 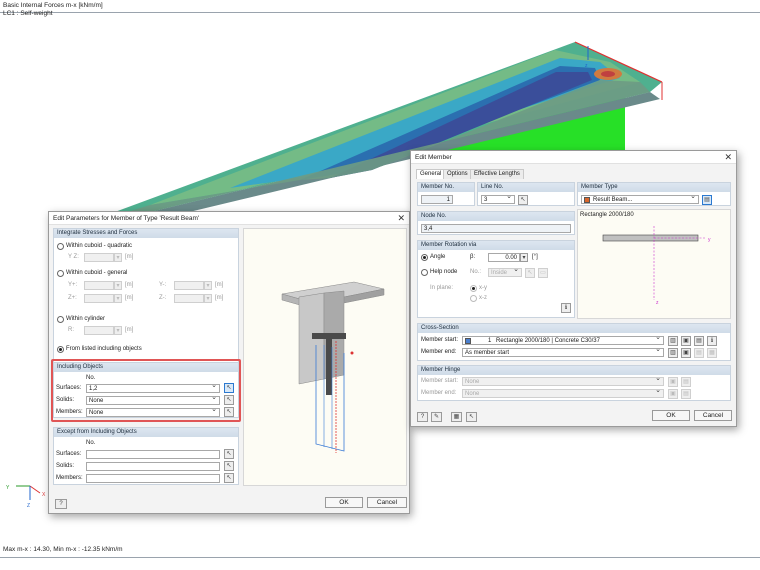 I want to click on member-cancel-button: Cancel, so click(x=713, y=415).